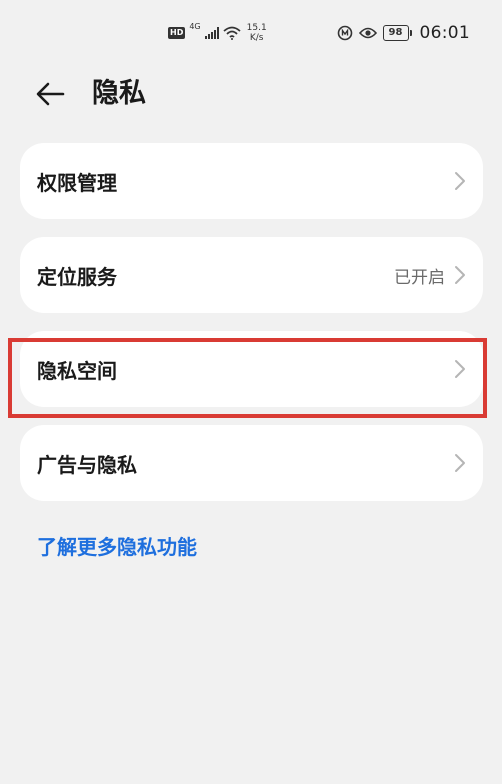 The height and width of the screenshot is (784, 502). I want to click on clock: 06:01, so click(444, 33).